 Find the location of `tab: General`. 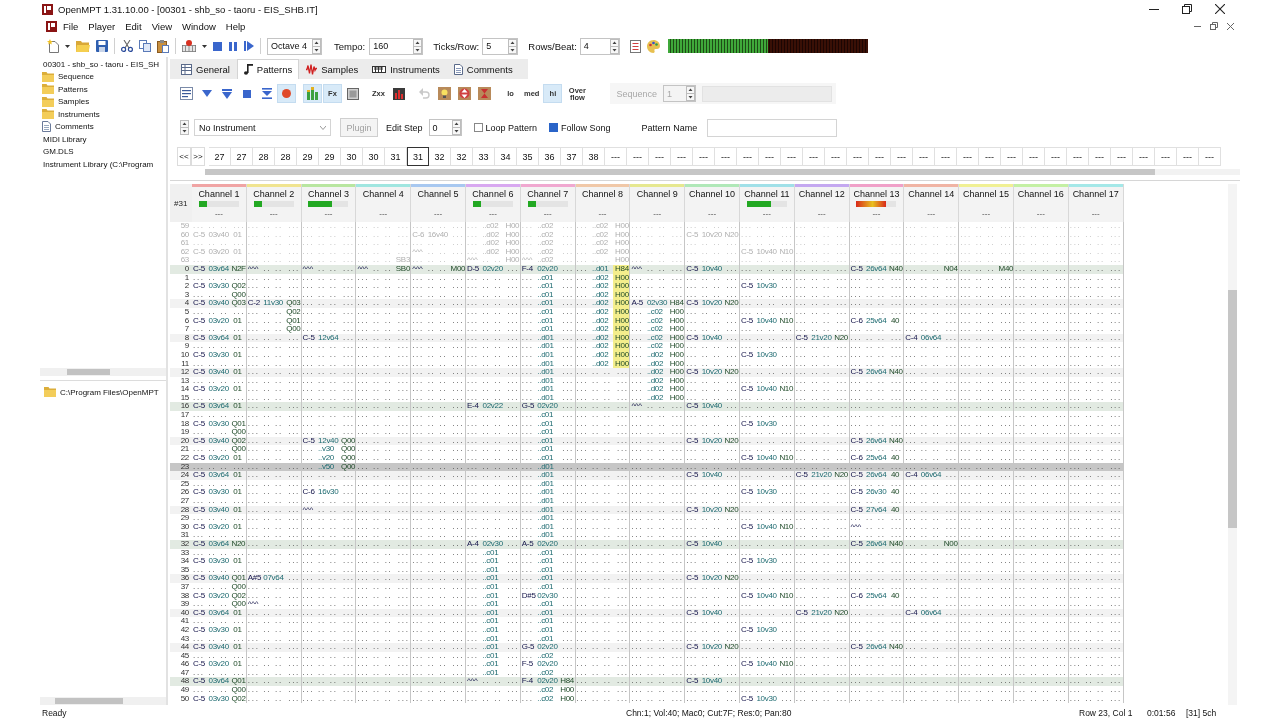

tab: General is located at coordinates (205, 69).